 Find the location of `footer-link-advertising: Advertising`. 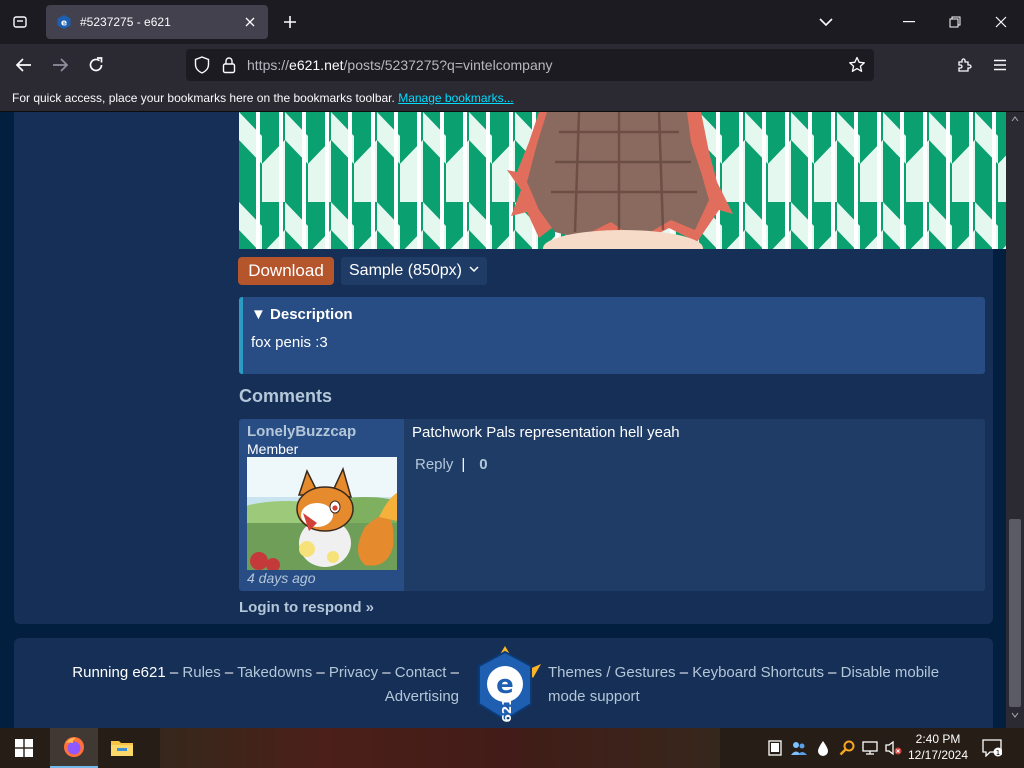

footer-link-advertising: Advertising is located at coordinates (422, 696).